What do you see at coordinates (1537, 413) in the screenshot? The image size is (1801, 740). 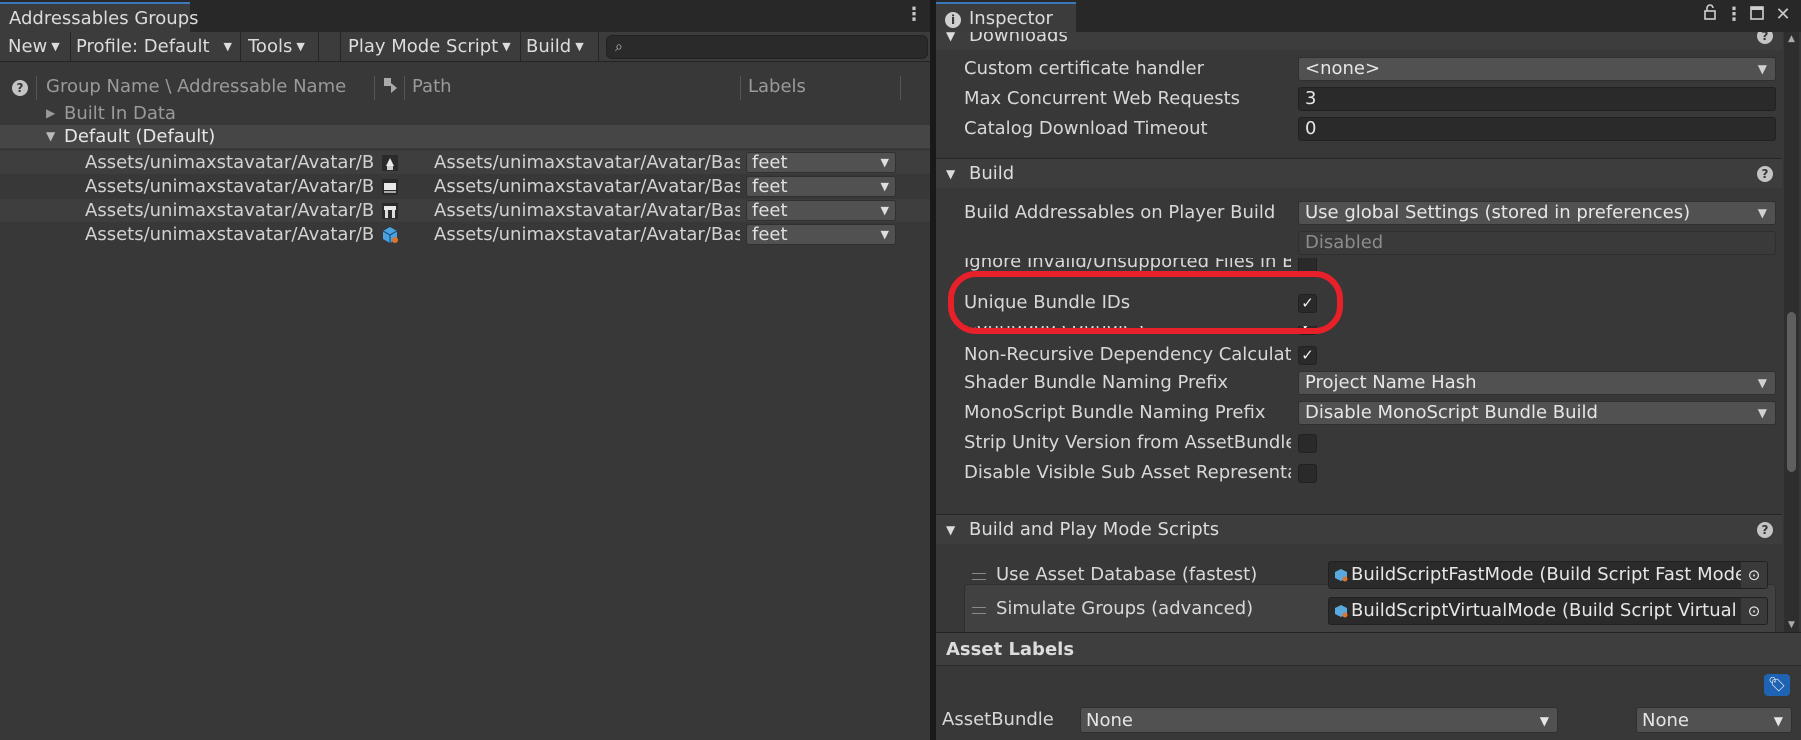 I see `monoscript-prefix-dropdown: Disable MonoScript Bundle Build ▼` at bounding box center [1537, 413].